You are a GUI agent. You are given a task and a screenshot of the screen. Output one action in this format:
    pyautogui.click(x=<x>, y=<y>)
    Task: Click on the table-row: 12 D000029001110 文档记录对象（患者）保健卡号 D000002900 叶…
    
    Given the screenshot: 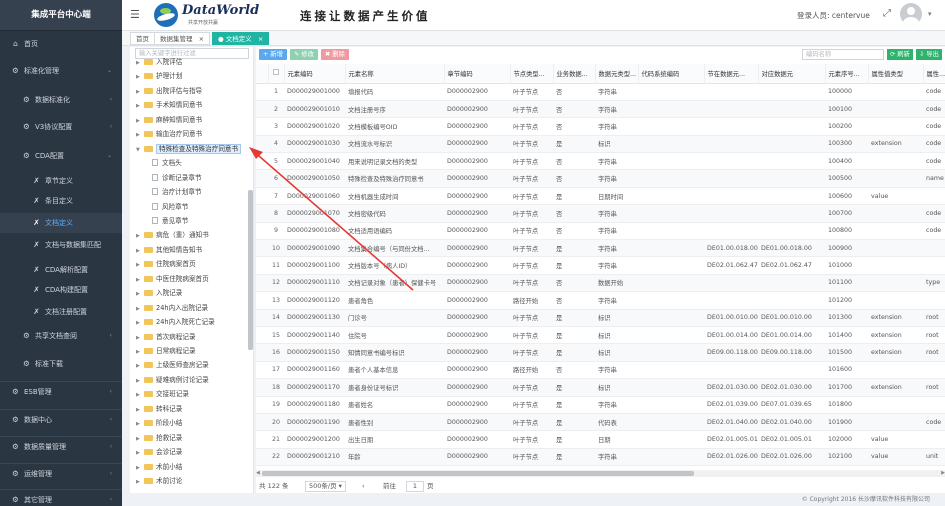 What is the action you would take?
    pyautogui.click(x=600, y=283)
    